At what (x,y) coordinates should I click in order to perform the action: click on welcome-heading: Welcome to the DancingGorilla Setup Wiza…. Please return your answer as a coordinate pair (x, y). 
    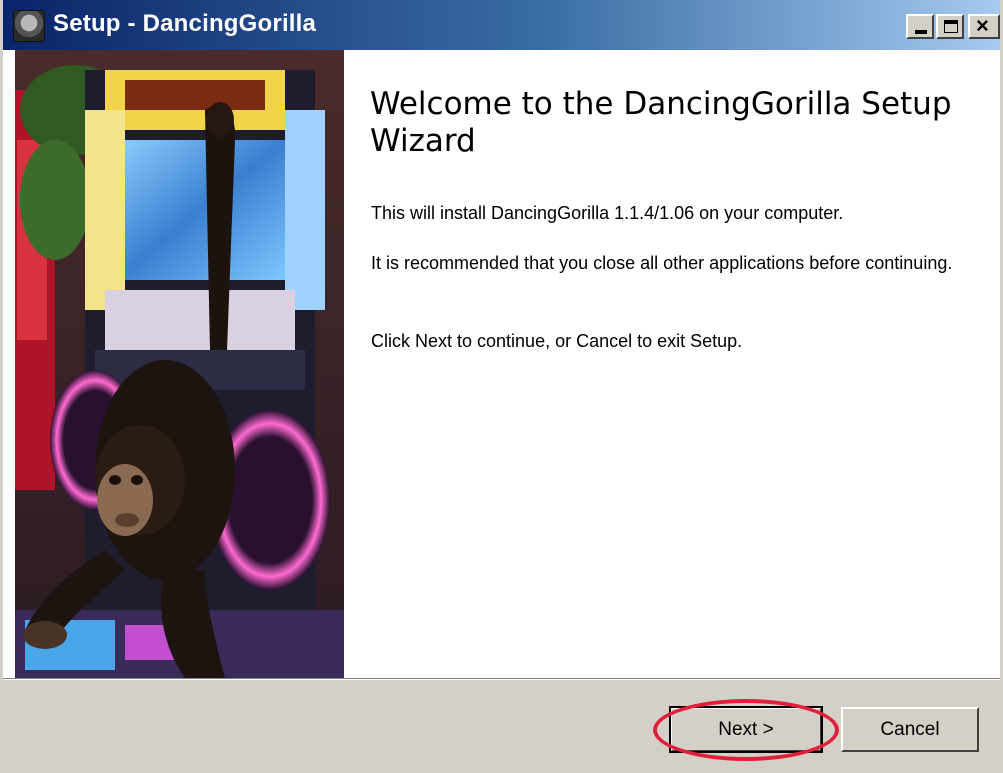
    Looking at the image, I should click on (661, 122).